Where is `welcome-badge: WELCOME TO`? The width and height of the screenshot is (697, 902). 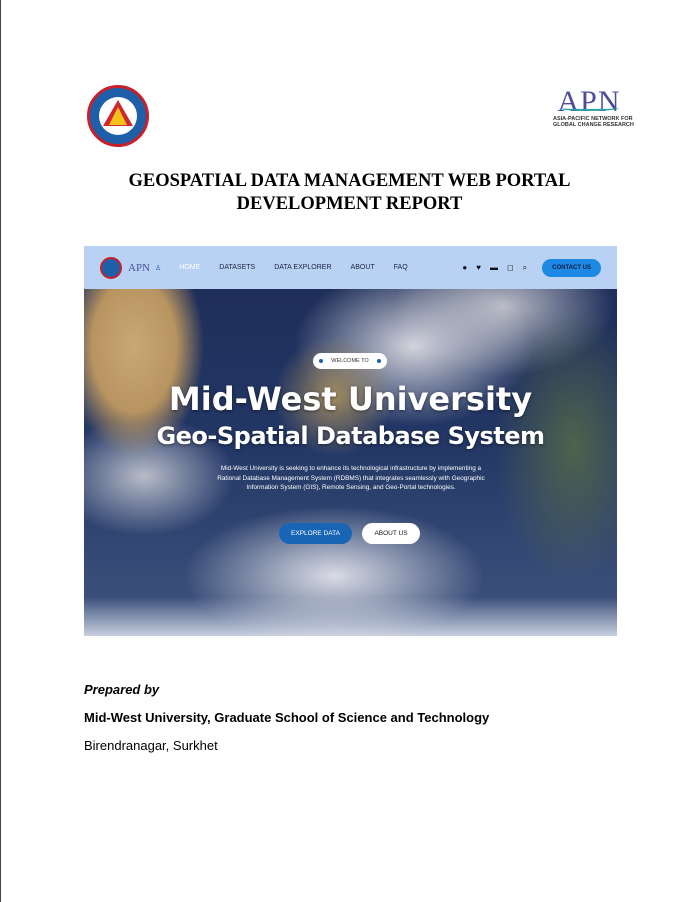 welcome-badge: WELCOME TO is located at coordinates (350, 361).